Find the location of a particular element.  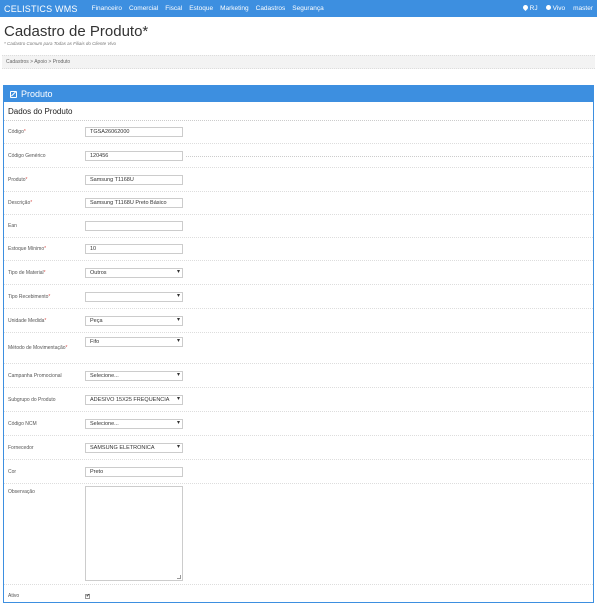

user-menu: master is located at coordinates (583, 8).